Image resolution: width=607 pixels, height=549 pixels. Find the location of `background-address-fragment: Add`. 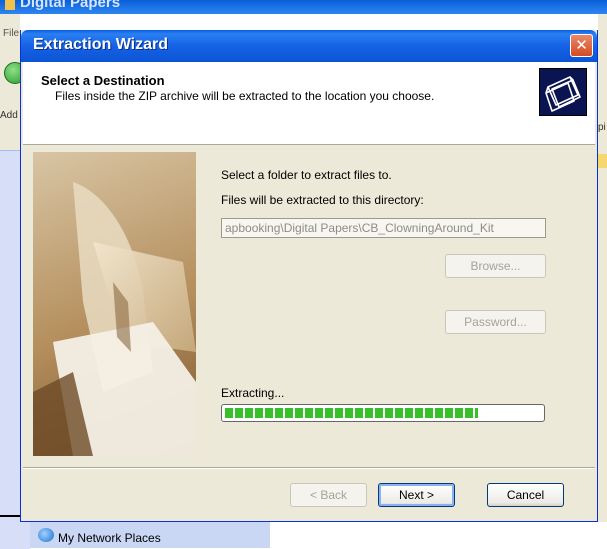

background-address-fragment: Add is located at coordinates (9, 115).